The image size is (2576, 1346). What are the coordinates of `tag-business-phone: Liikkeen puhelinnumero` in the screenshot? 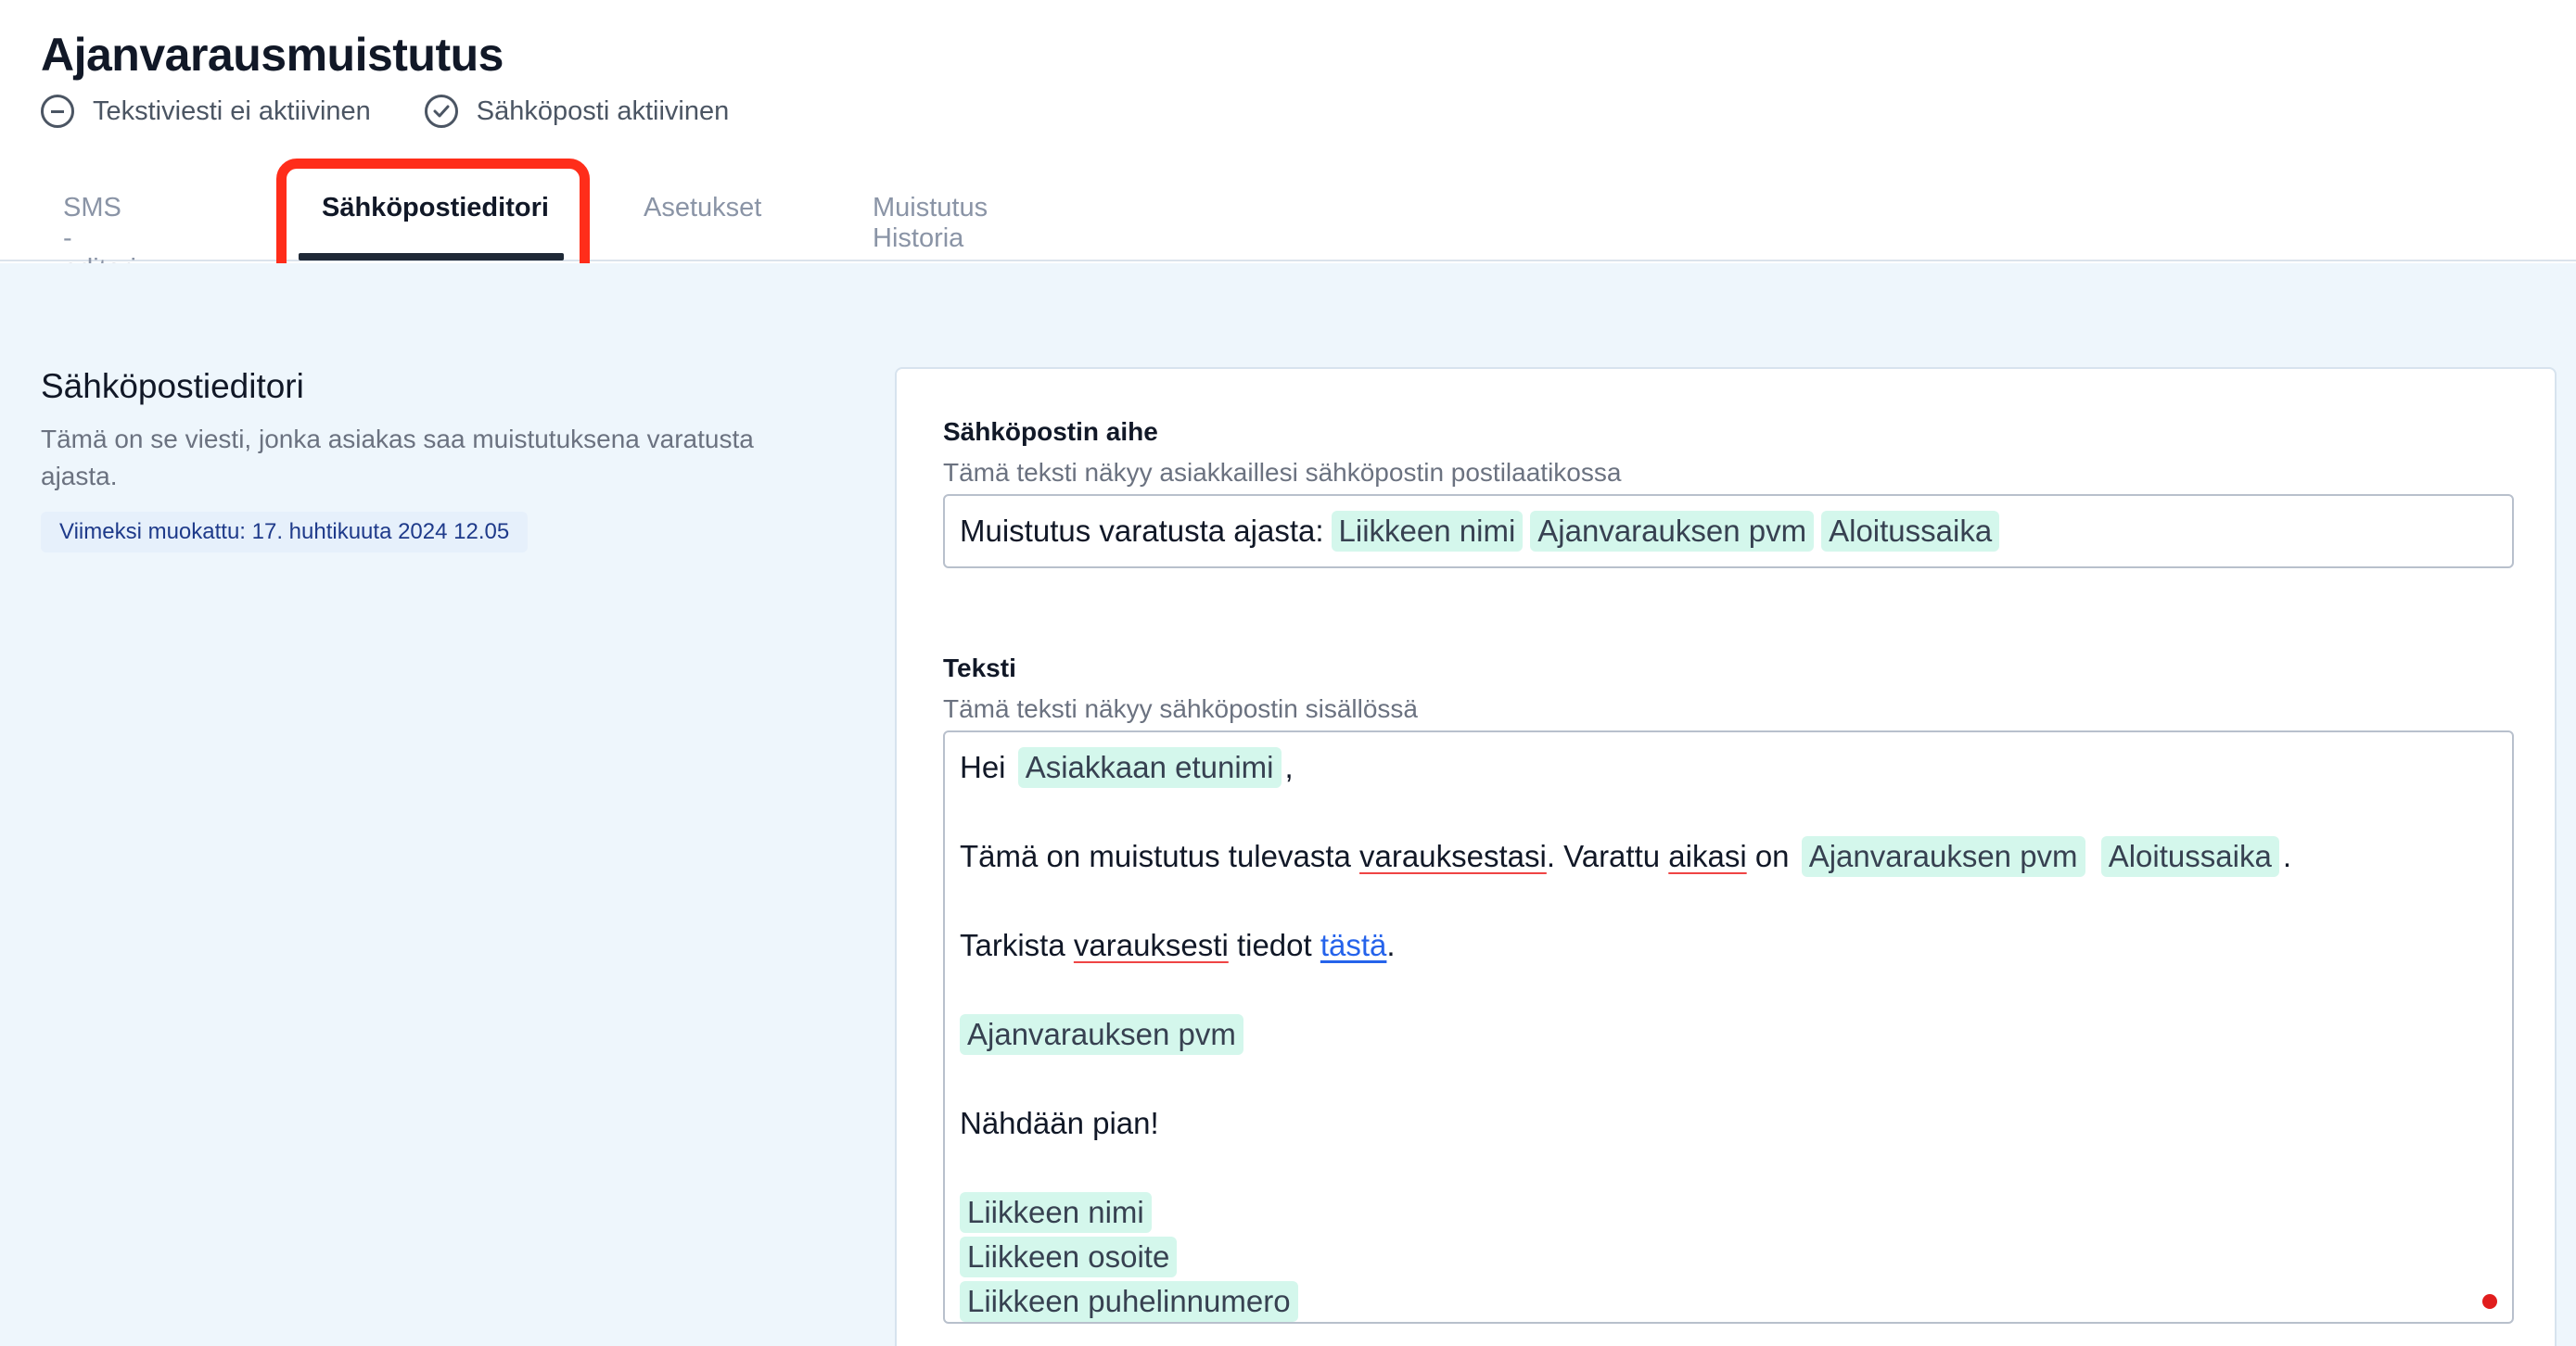 It's located at (1129, 1301).